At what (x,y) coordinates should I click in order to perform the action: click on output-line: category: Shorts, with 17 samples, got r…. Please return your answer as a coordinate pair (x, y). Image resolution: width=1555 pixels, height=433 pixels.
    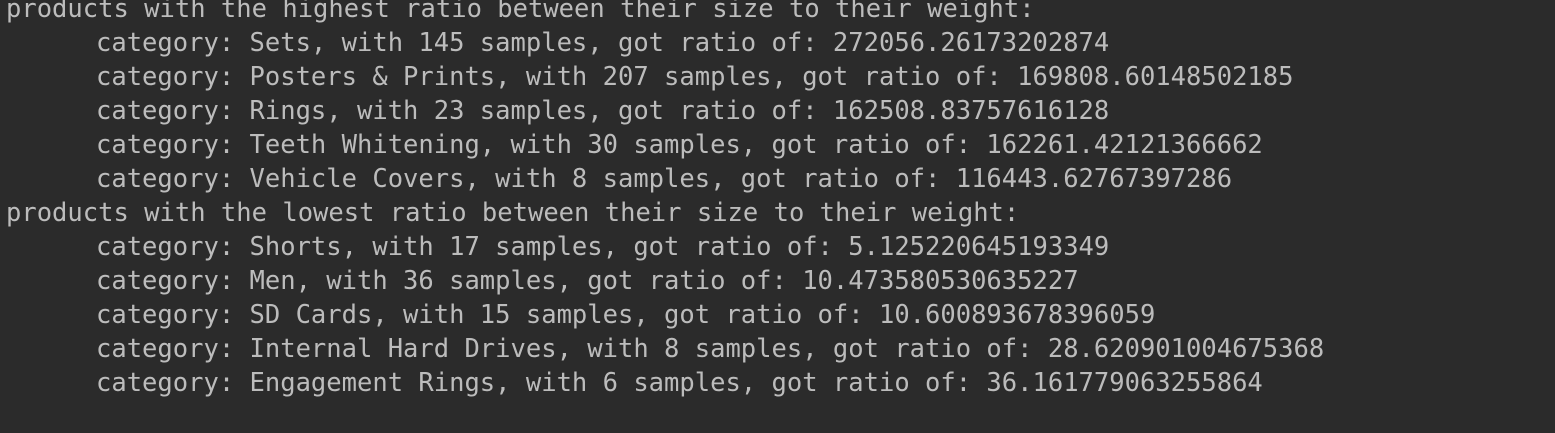
    Looking at the image, I should click on (603, 247).